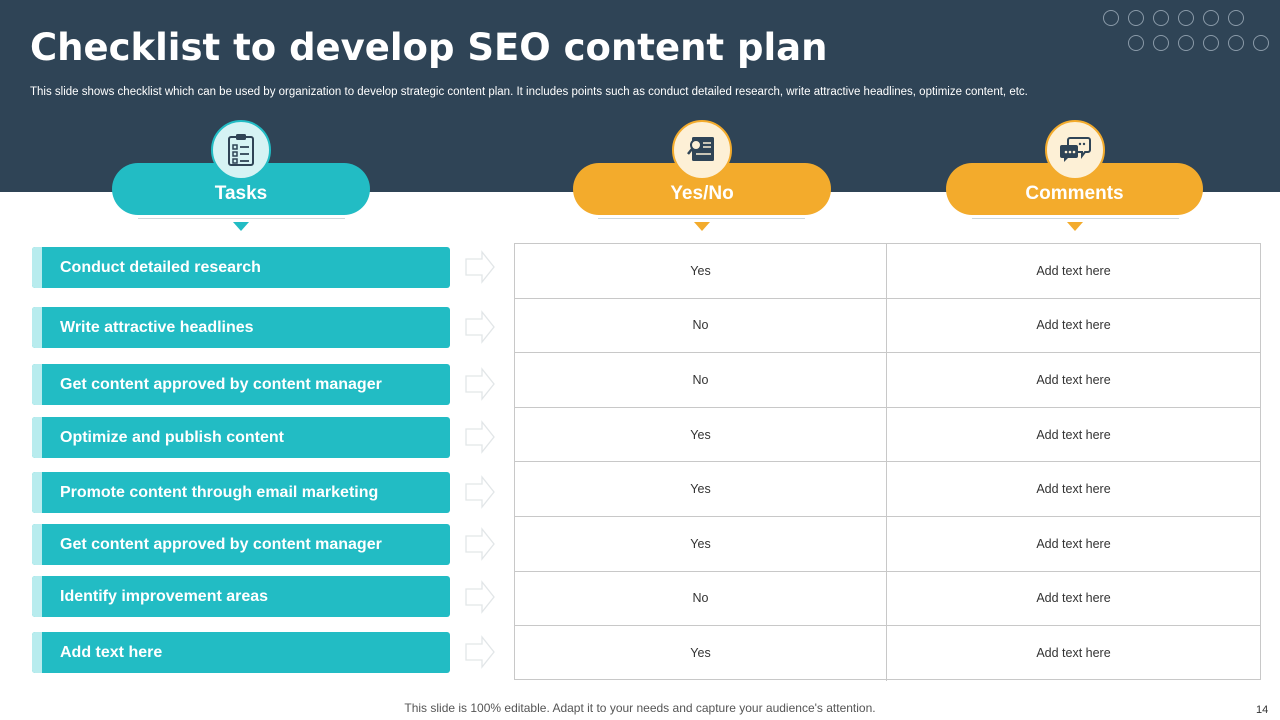  Describe the element at coordinates (1074, 193) in the screenshot. I see `comments-column-label: Comments` at that location.